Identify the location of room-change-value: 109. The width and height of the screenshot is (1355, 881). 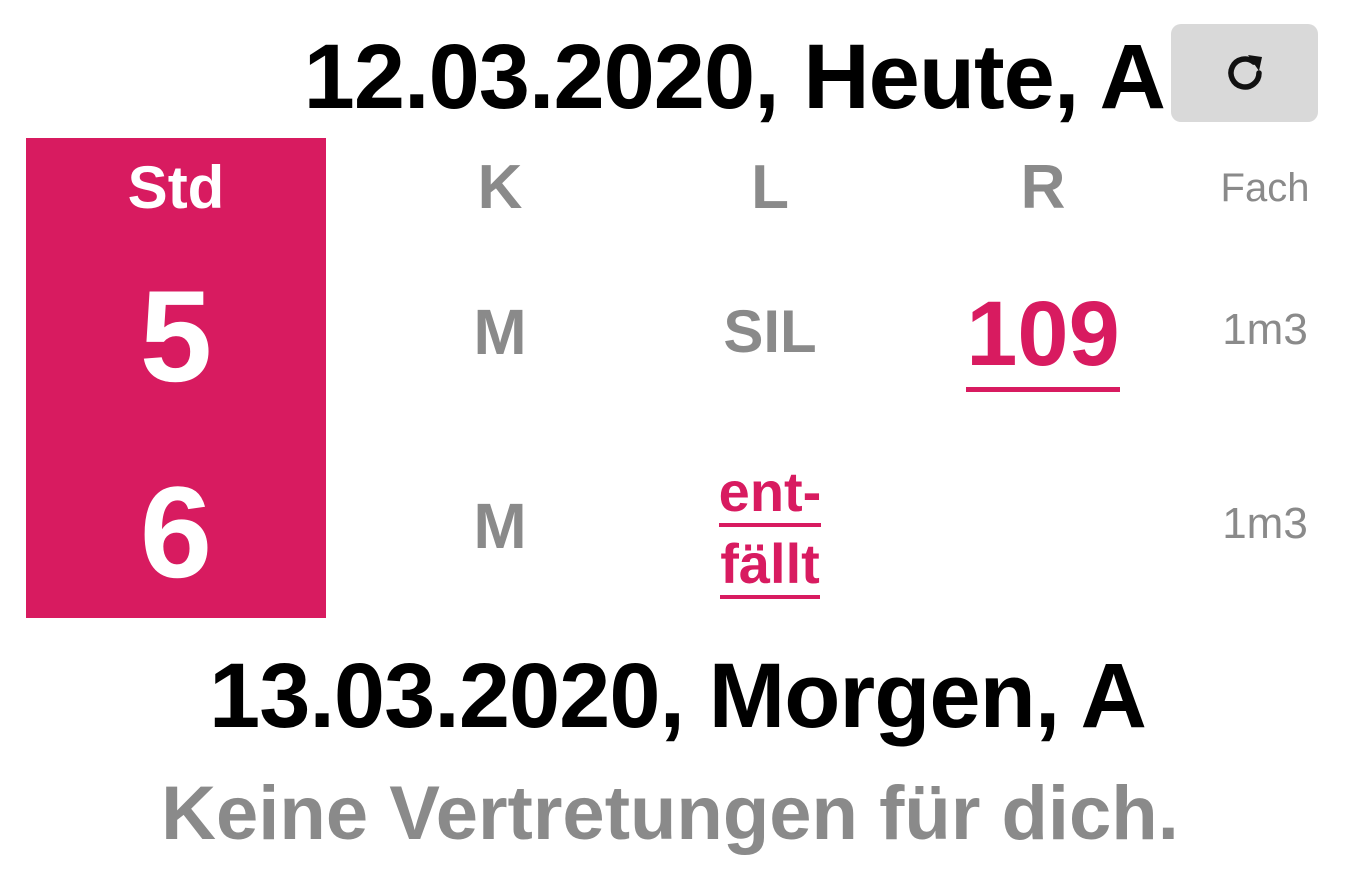
(1043, 337).